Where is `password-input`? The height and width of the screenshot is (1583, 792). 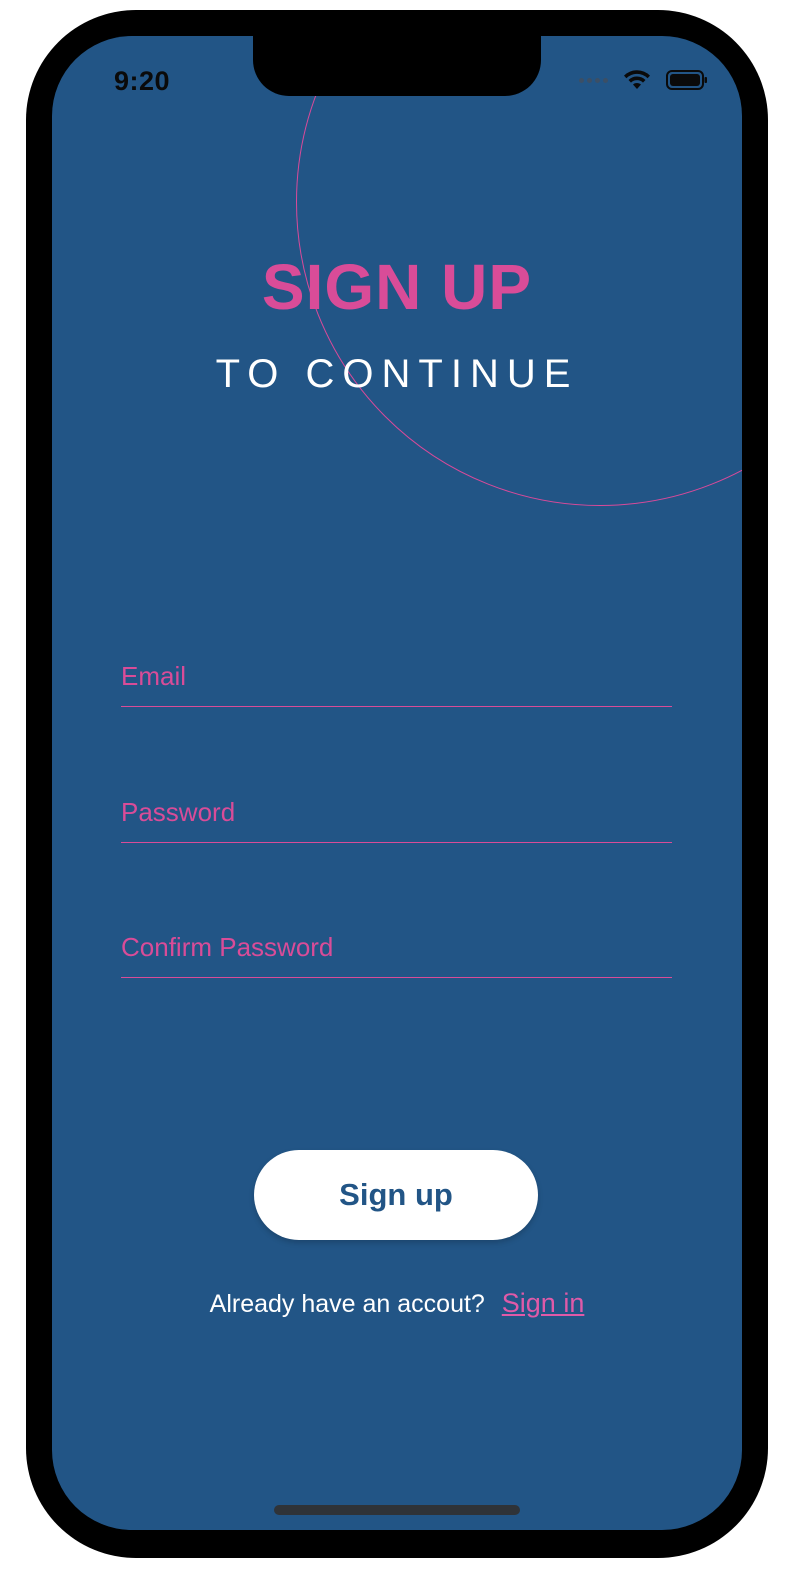
password-input is located at coordinates (396, 812).